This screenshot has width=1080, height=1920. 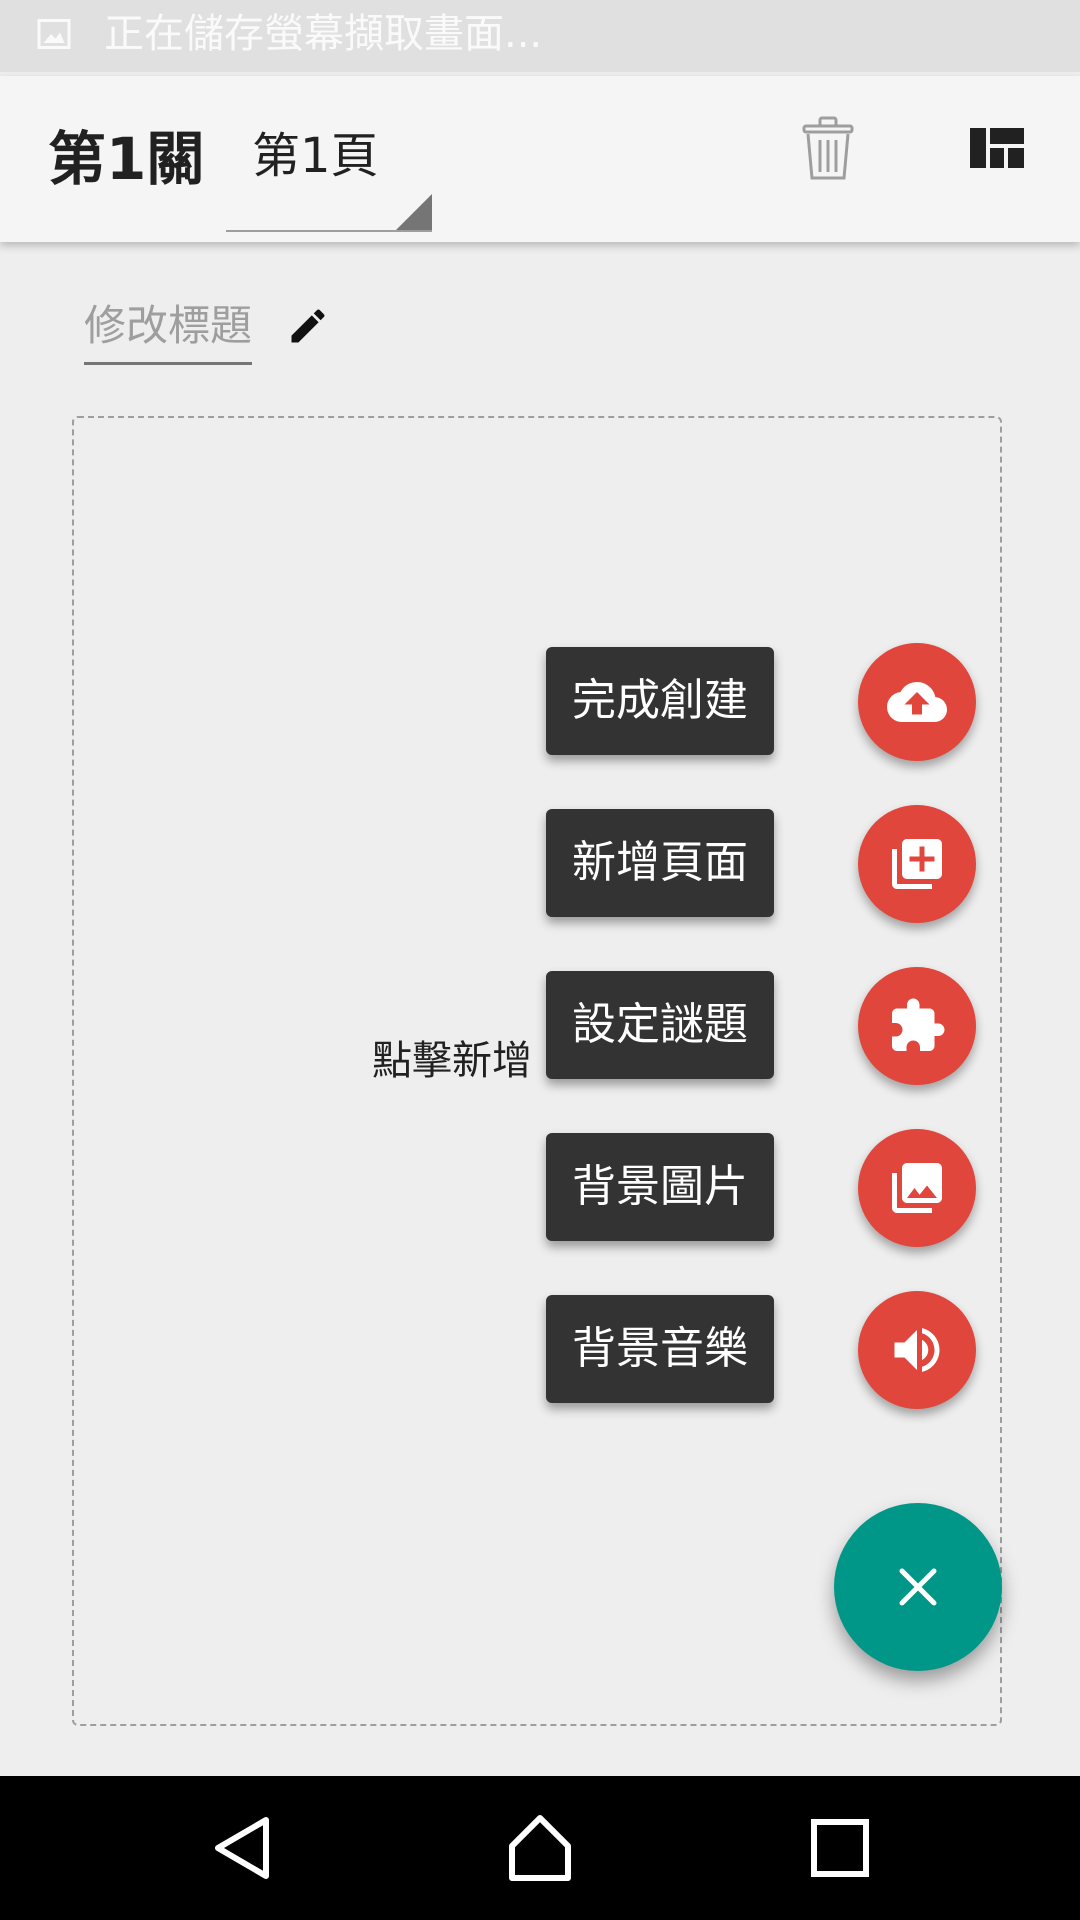 I want to click on trash-icon, so click(x=828, y=149).